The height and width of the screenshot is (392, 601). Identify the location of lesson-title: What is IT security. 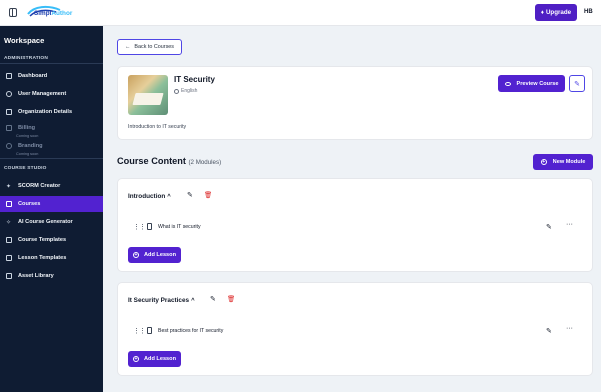
(179, 227).